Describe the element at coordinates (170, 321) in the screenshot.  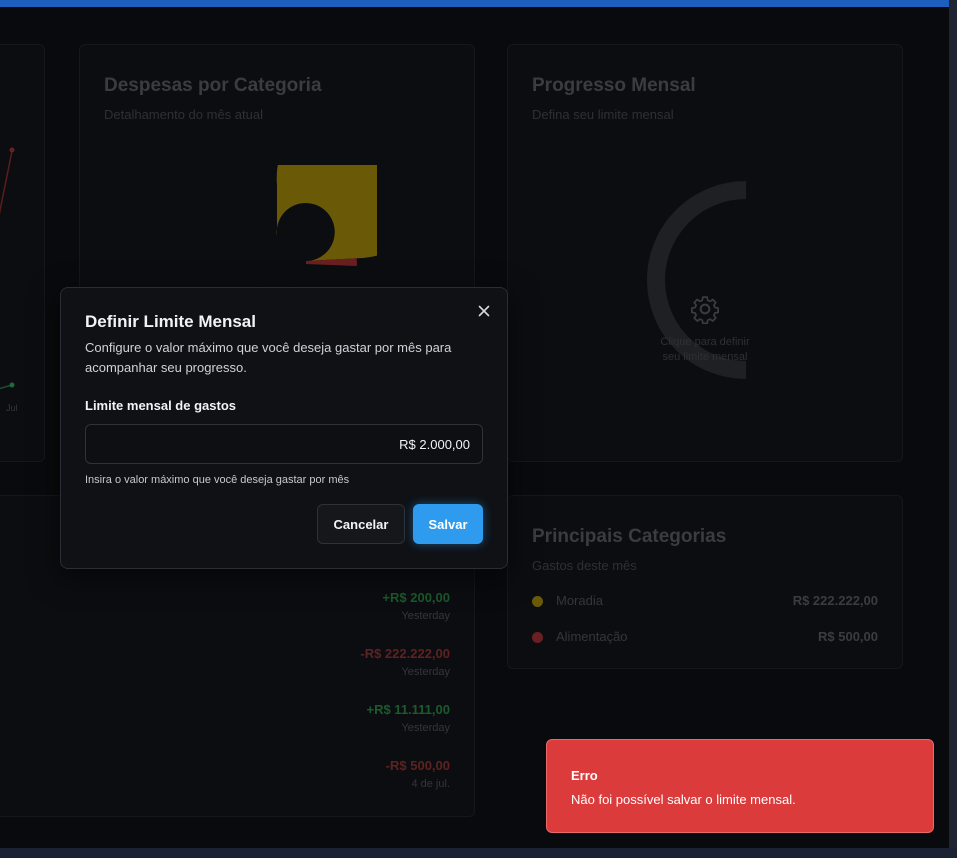
I see `dialog-title: Definir Limite Mensal` at that location.